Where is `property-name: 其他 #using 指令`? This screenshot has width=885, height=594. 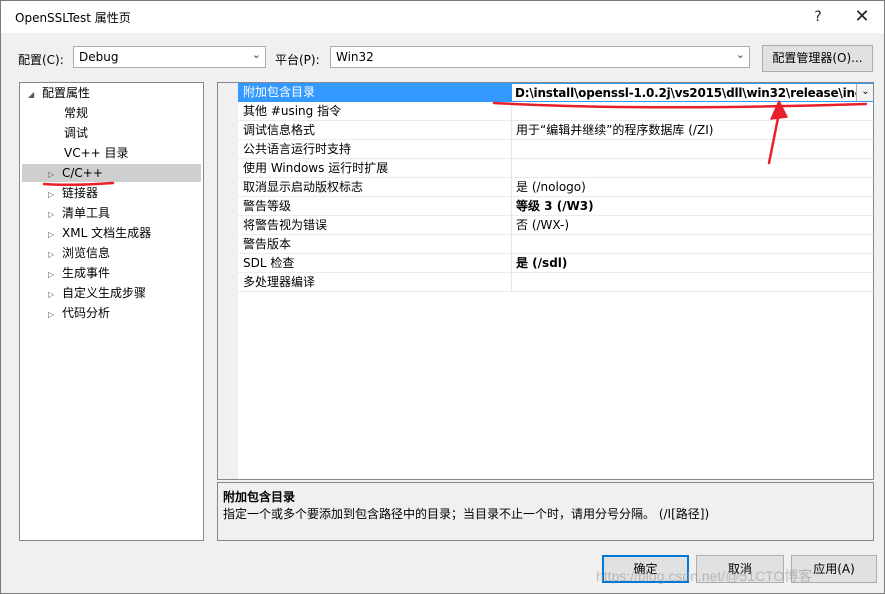
property-name: 其他 #using 指令 is located at coordinates (292, 111).